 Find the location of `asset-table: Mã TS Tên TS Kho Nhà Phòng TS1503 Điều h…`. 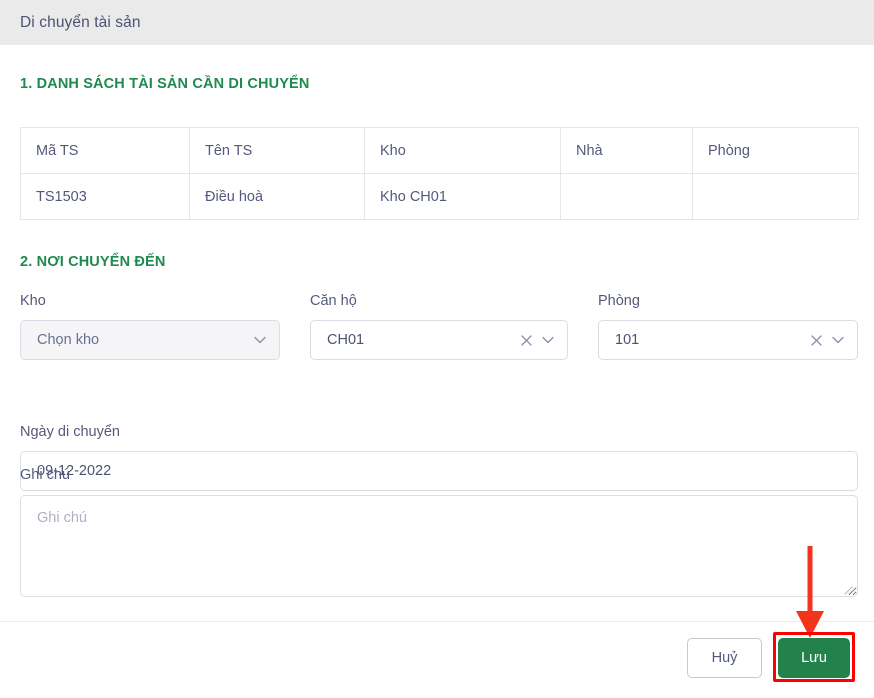

asset-table: Mã TS Tên TS Kho Nhà Phòng TS1503 Điều h… is located at coordinates (439, 173).